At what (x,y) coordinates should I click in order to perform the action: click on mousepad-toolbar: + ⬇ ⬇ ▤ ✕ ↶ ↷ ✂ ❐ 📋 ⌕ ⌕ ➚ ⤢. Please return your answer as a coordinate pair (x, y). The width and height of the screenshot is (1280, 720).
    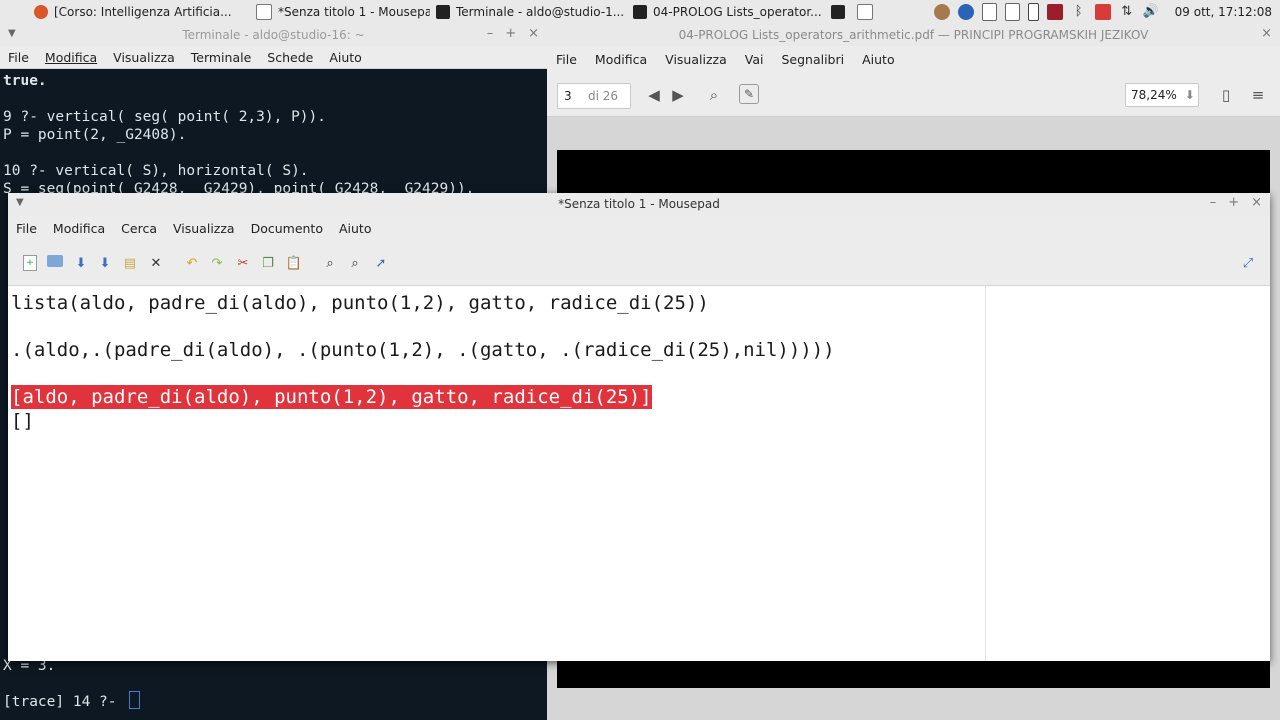
    Looking at the image, I should click on (639, 263).